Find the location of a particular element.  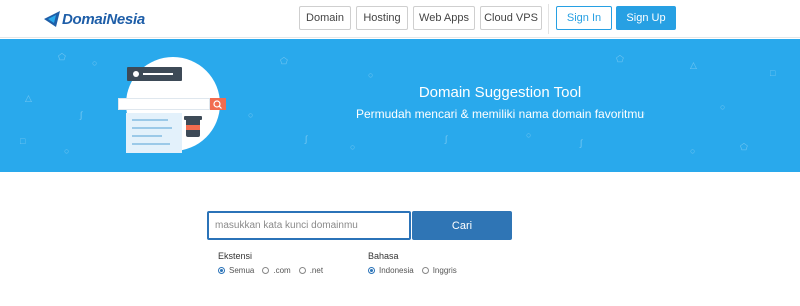

extension-option-semua: Semua is located at coordinates (236, 270).